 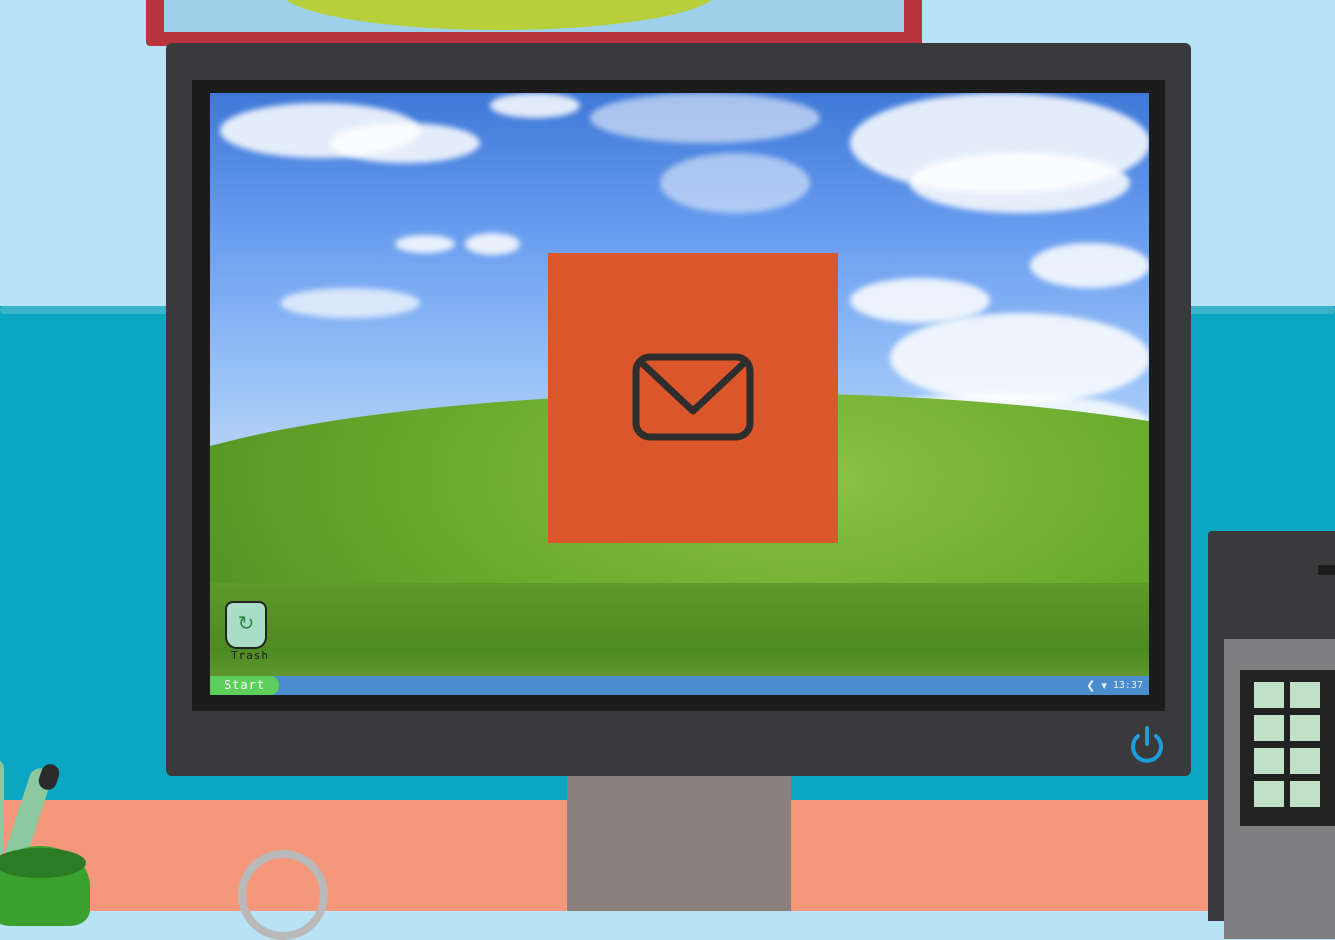 I want to click on desktop-icon-trash: ↻ Trash, so click(x=250, y=633).